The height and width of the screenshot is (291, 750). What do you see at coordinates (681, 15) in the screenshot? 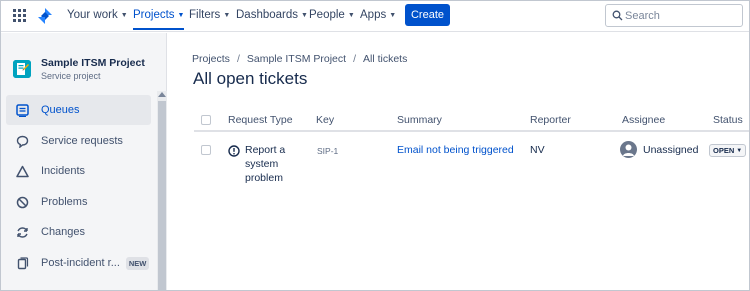
I see `search-input` at bounding box center [681, 15].